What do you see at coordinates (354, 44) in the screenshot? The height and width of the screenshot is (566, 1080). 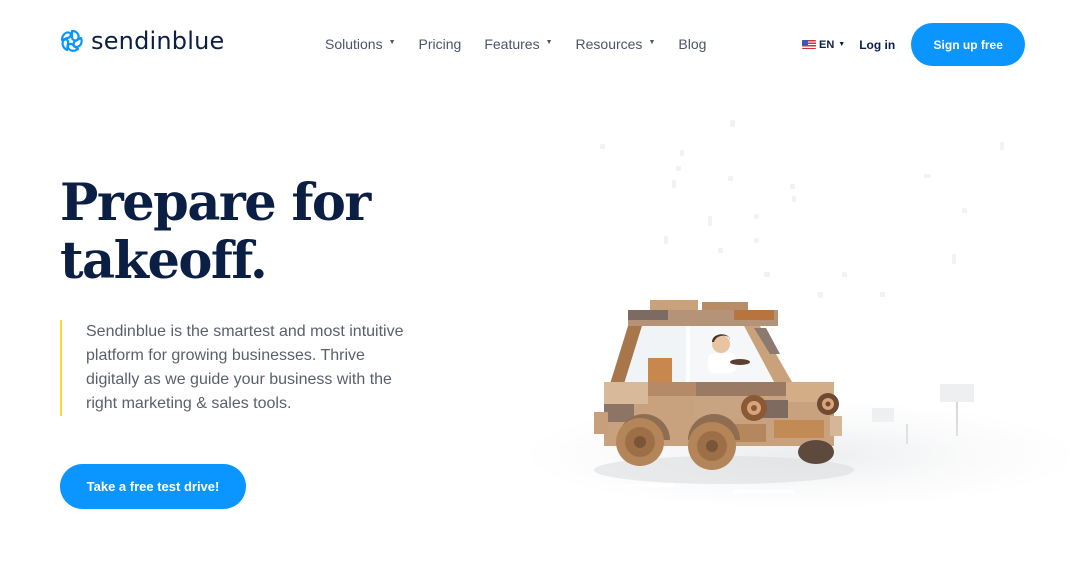 I see `nav-solutions-label: Solutions` at bounding box center [354, 44].